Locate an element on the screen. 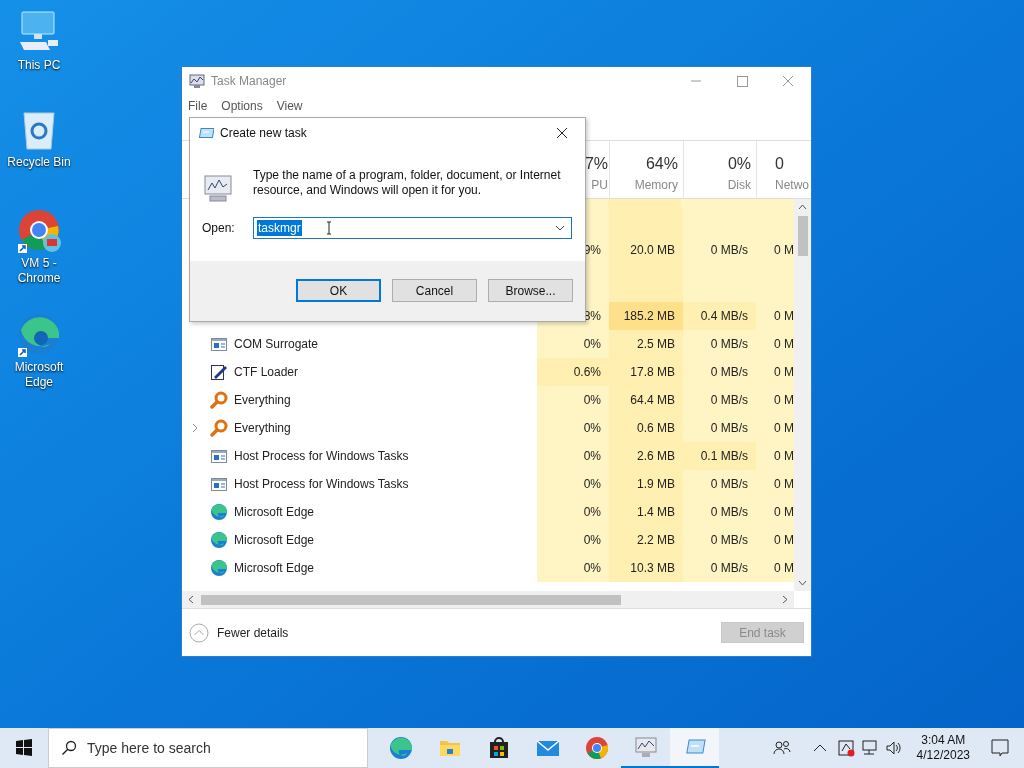  dialog-button: Cancel is located at coordinates (434, 290).